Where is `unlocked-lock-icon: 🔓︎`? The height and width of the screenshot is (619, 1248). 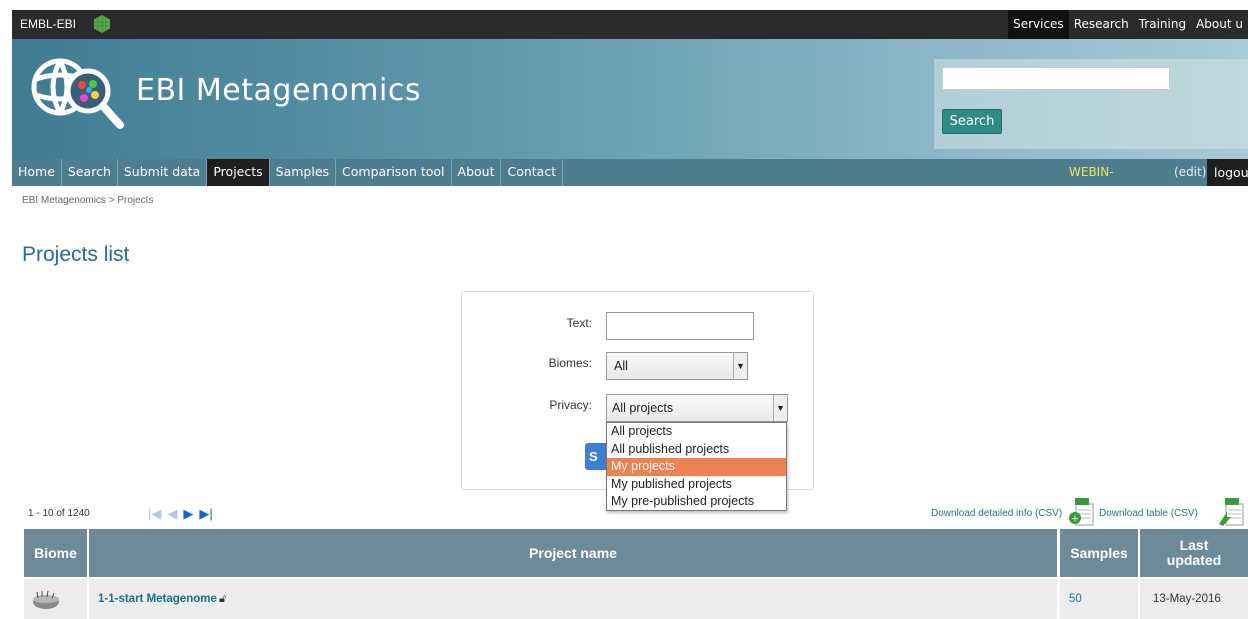 unlocked-lock-icon: 🔓︎ is located at coordinates (223, 599).